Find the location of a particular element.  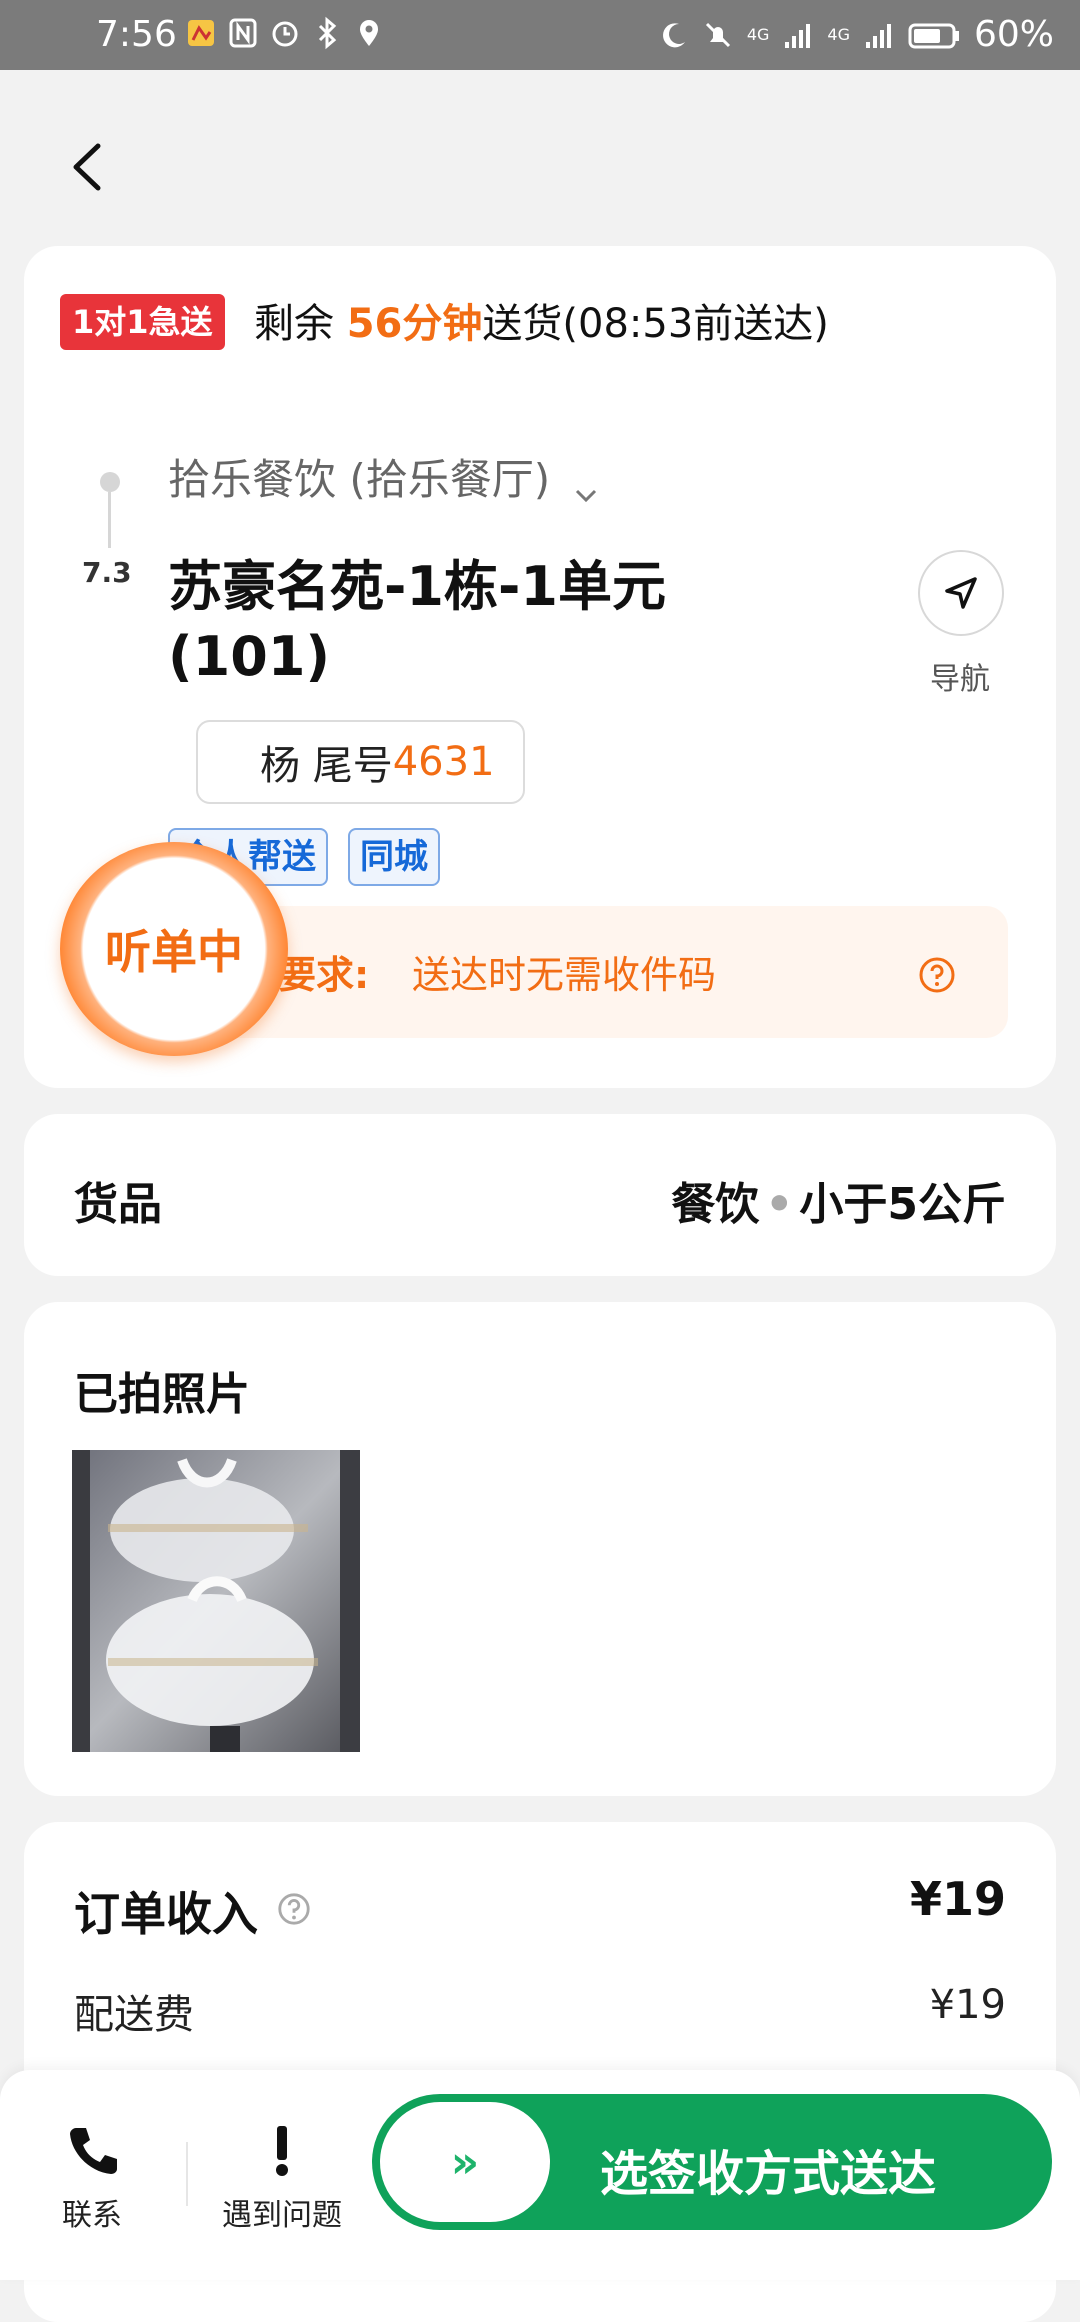

back-button is located at coordinates (88, 167).